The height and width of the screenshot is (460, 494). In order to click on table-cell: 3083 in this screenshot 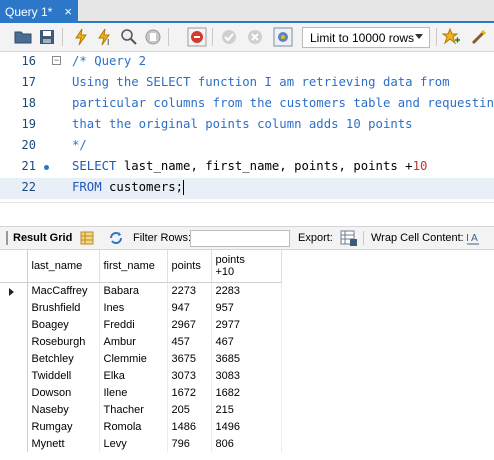, I will do `click(246, 375)`.